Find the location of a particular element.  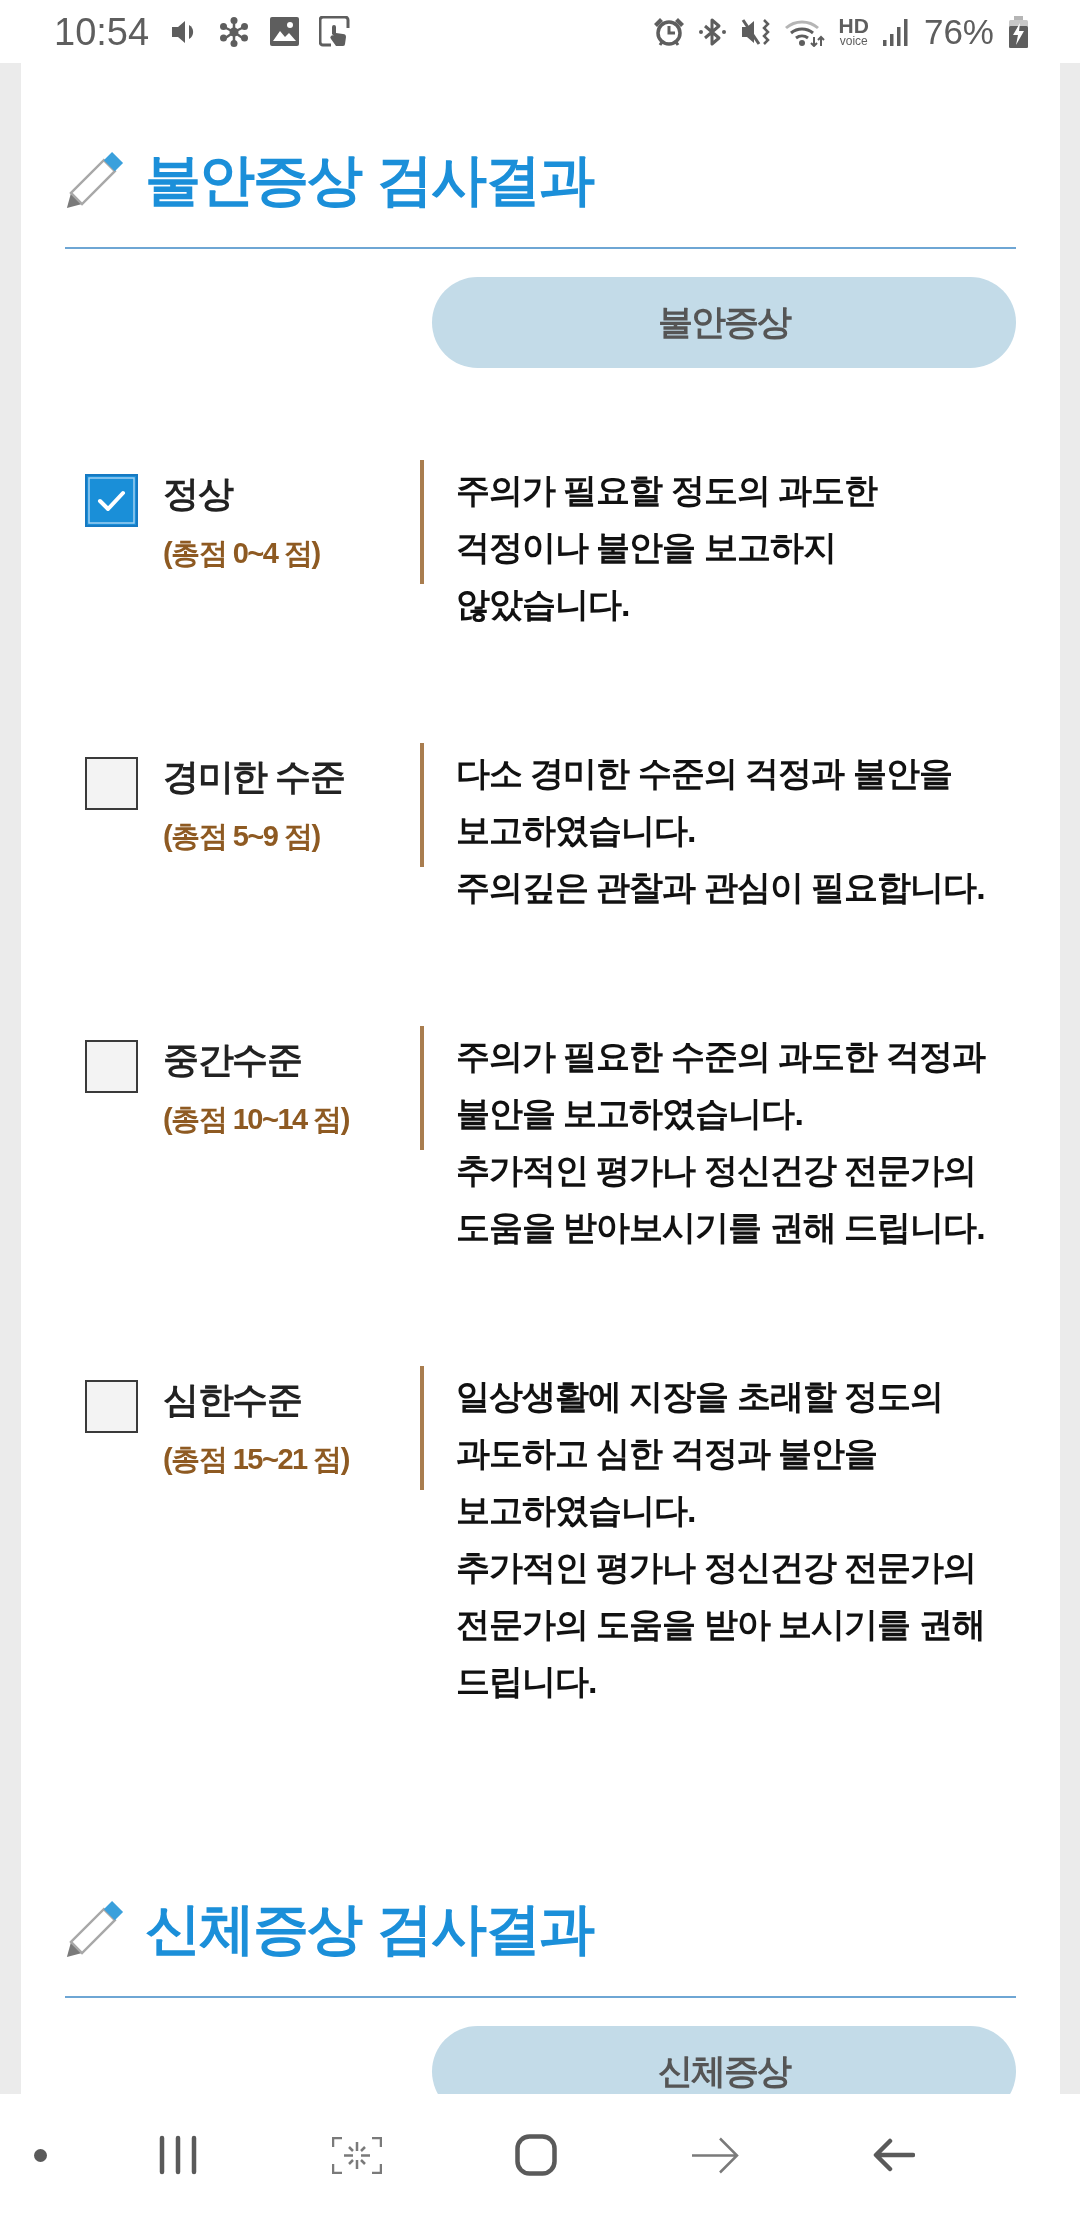

dot-icon is located at coordinates (40, 2155).